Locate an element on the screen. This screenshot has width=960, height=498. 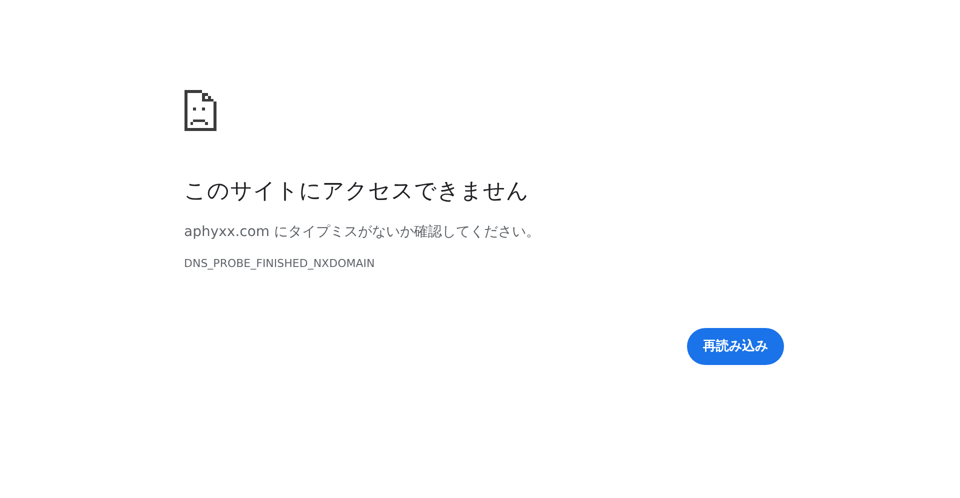
sad-page-icon is located at coordinates (200, 110).